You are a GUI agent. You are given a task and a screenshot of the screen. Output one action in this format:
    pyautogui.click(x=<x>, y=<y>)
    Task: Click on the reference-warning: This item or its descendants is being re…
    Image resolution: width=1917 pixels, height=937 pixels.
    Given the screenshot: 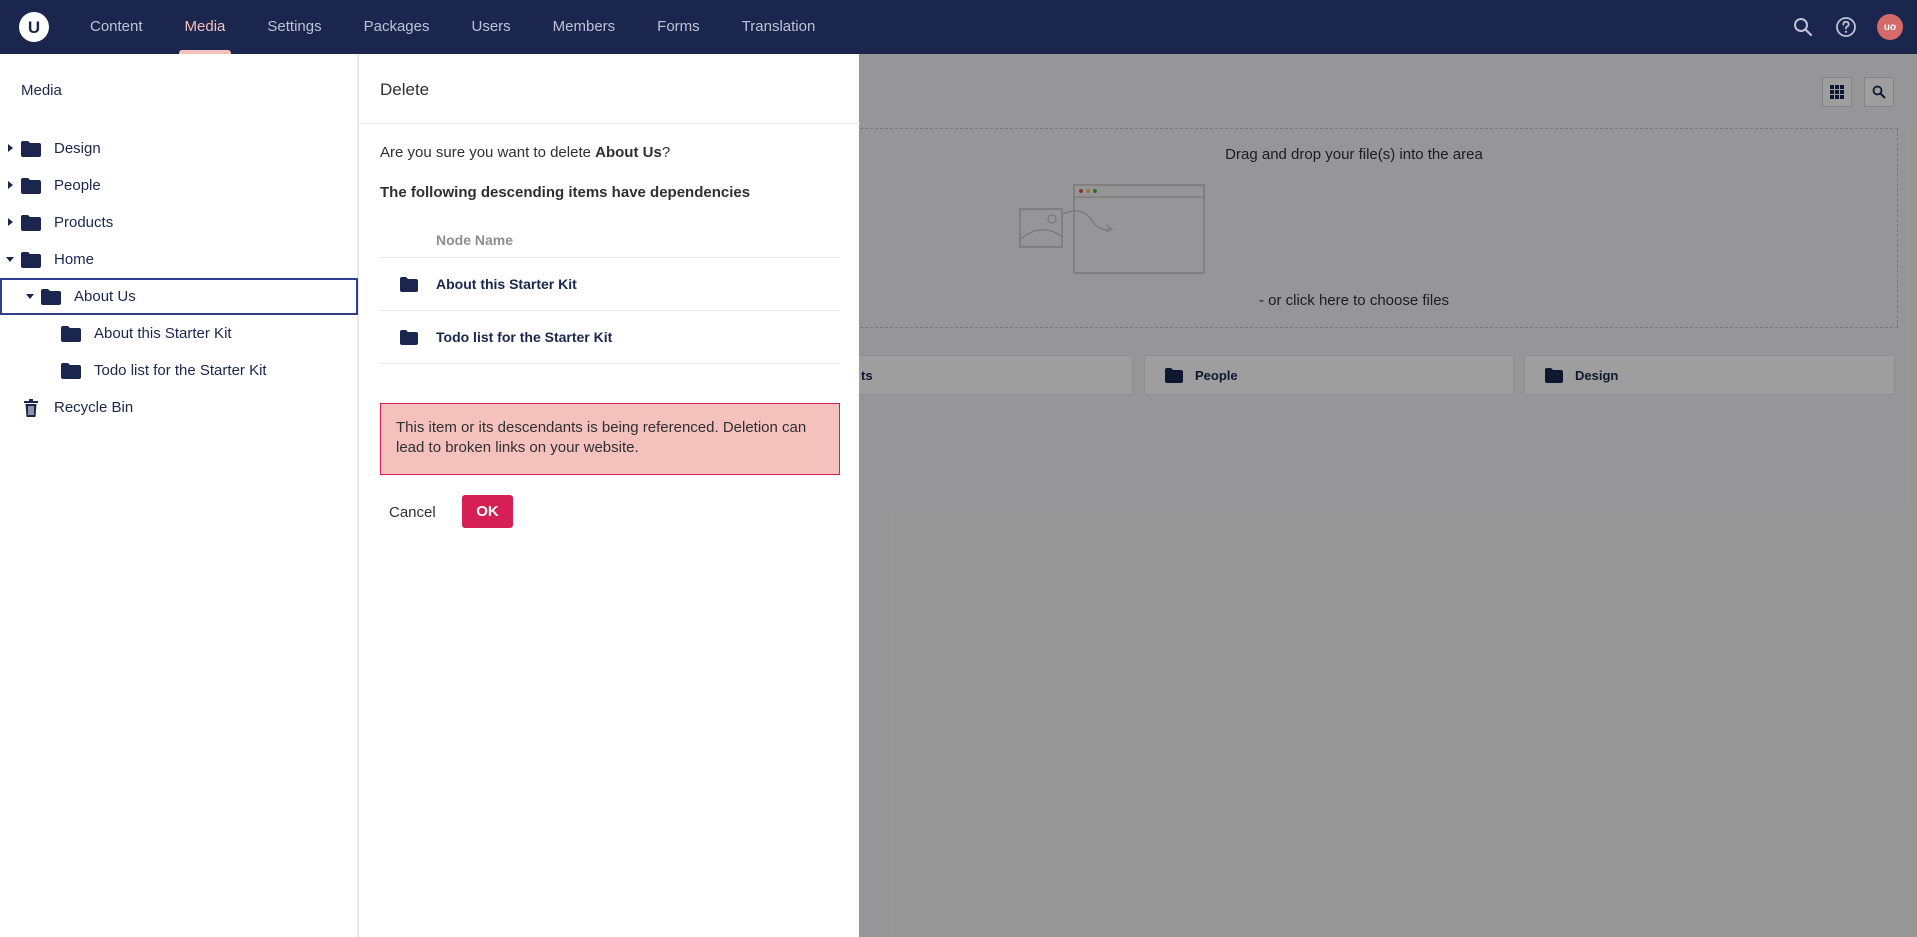 What is the action you would take?
    pyautogui.click(x=610, y=439)
    